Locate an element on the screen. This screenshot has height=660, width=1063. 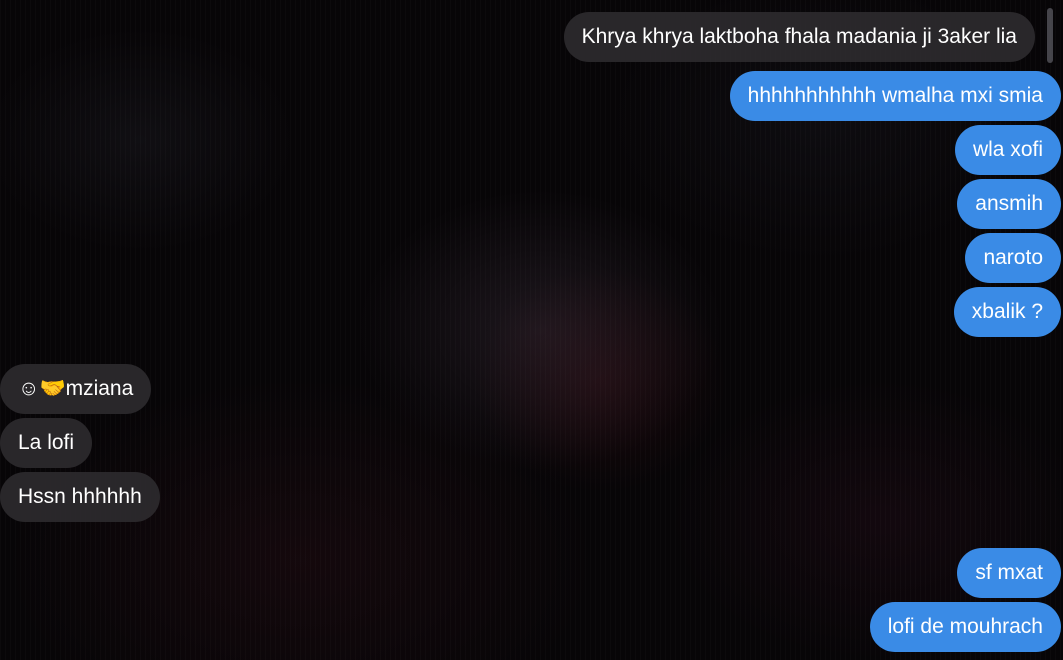
message-bubble: naroto is located at coordinates (1013, 258).